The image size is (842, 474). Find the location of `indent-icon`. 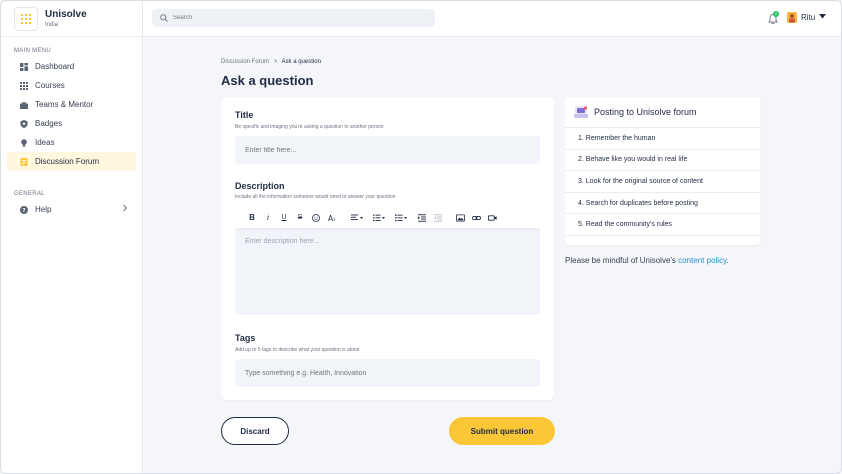

indent-icon is located at coordinates (422, 218).